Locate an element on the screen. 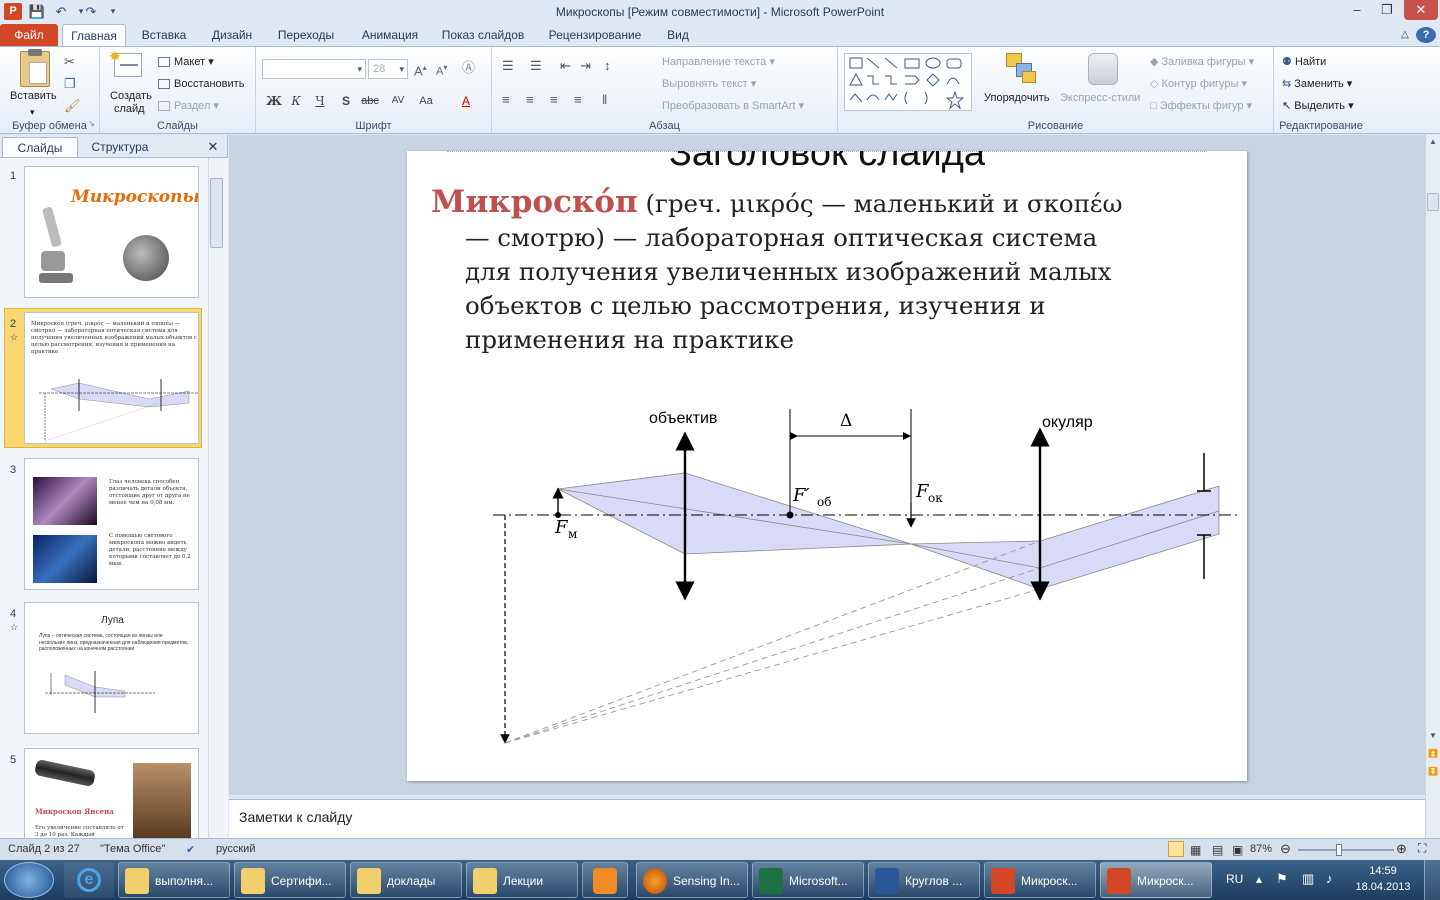  normal-view-icon is located at coordinates (1176, 849).